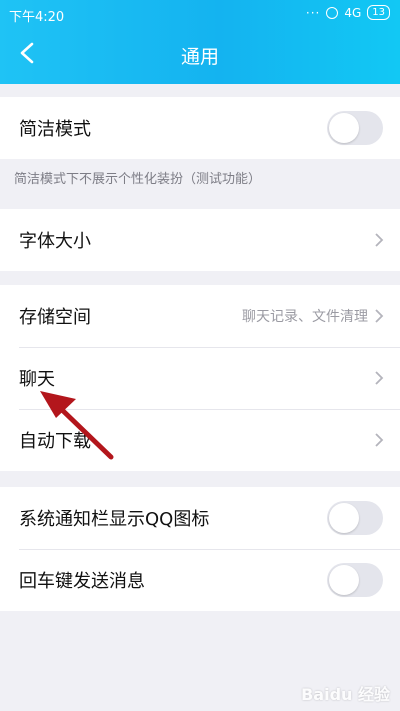 Image resolution: width=400 pixels, height=711 pixels. I want to click on storage-label: 存储空间, so click(55, 317).